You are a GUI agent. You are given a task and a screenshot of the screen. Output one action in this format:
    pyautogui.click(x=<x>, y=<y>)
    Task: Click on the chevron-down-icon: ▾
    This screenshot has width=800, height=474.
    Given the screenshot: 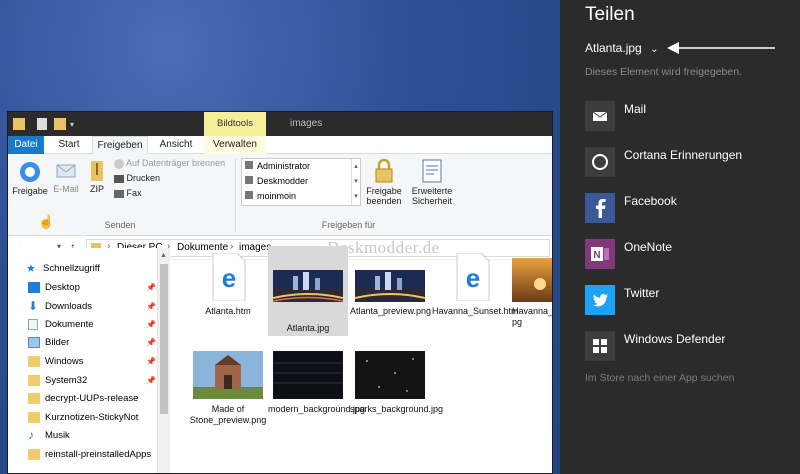 What is the action you would take?
    pyautogui.click(x=74, y=124)
    